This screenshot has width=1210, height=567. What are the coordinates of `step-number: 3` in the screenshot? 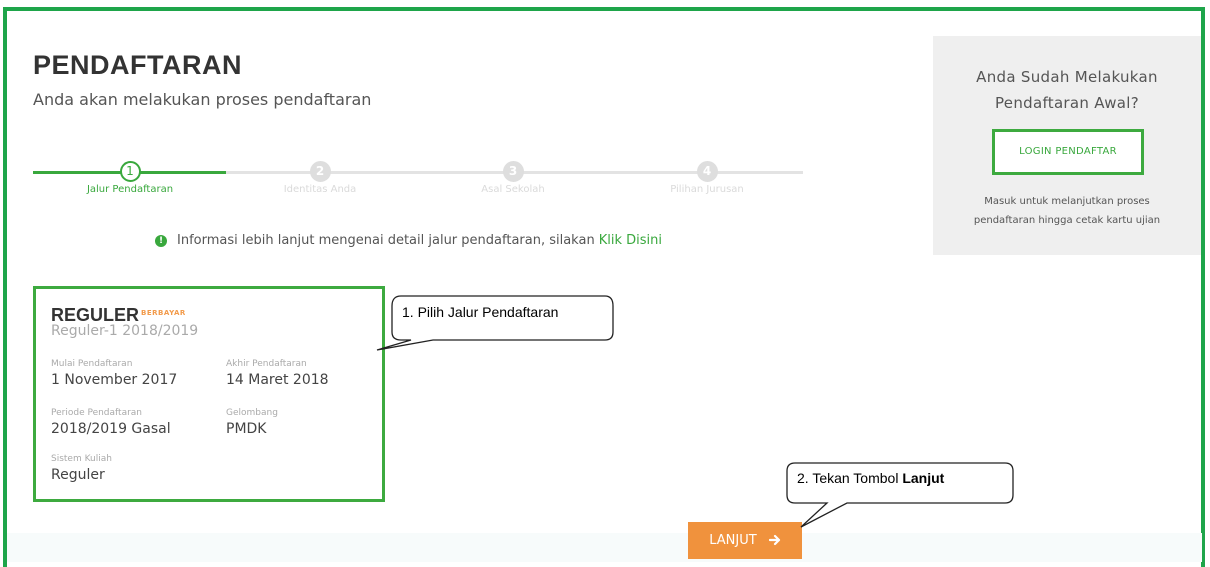 It's located at (513, 171).